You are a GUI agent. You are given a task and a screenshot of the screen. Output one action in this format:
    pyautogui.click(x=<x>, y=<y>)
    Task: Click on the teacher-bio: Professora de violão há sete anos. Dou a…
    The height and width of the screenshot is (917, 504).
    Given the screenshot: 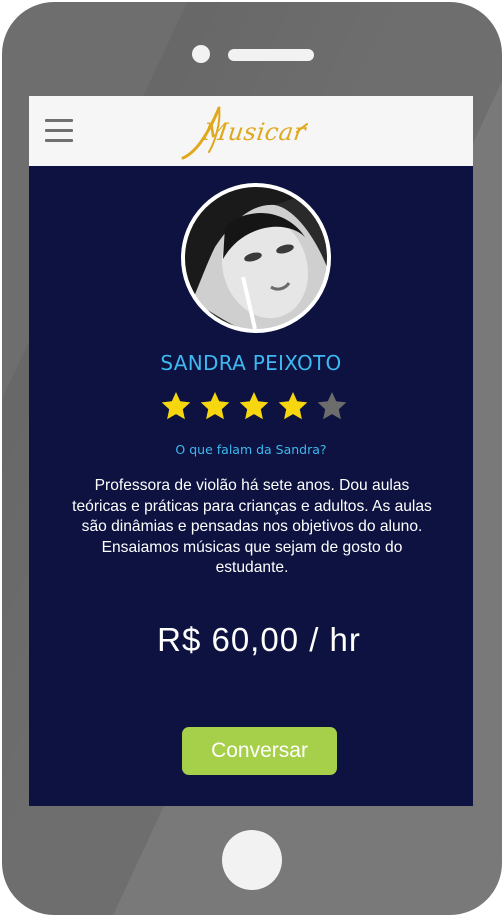 What is the action you would take?
    pyautogui.click(x=252, y=526)
    